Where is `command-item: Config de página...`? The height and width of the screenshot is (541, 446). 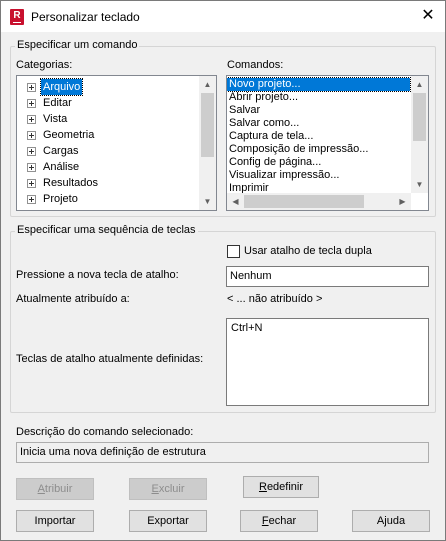
command-item: Config de página... is located at coordinates (318, 162).